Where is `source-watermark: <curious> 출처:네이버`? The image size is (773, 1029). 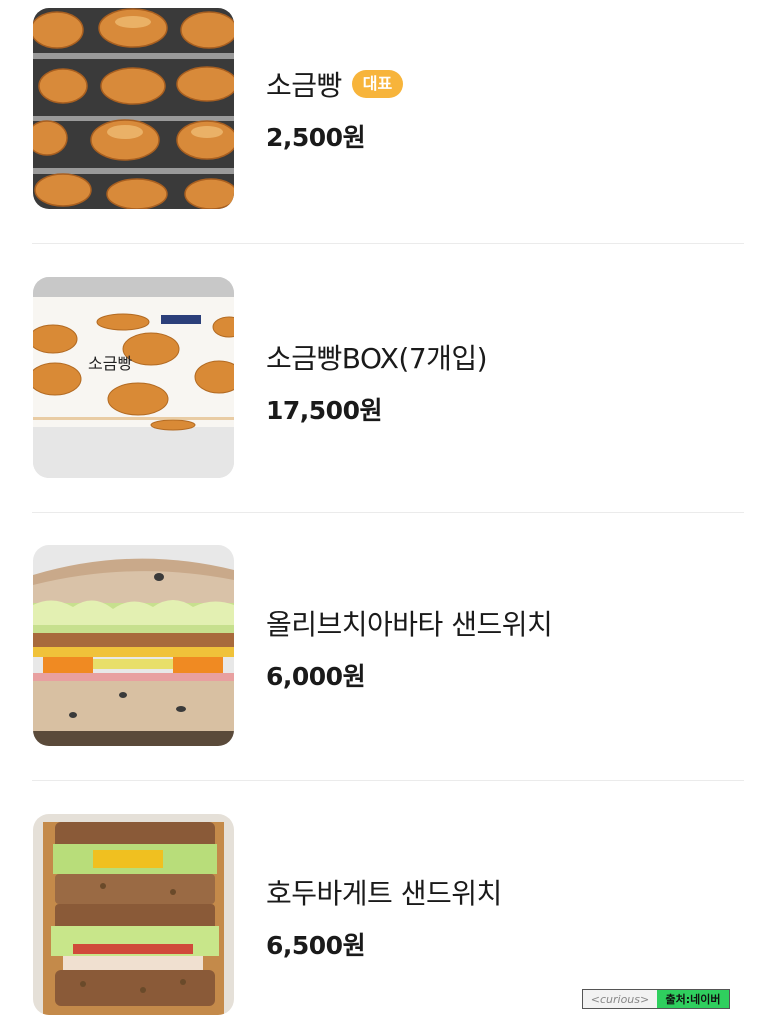 source-watermark: <curious> 출처:네이버 is located at coordinates (656, 999).